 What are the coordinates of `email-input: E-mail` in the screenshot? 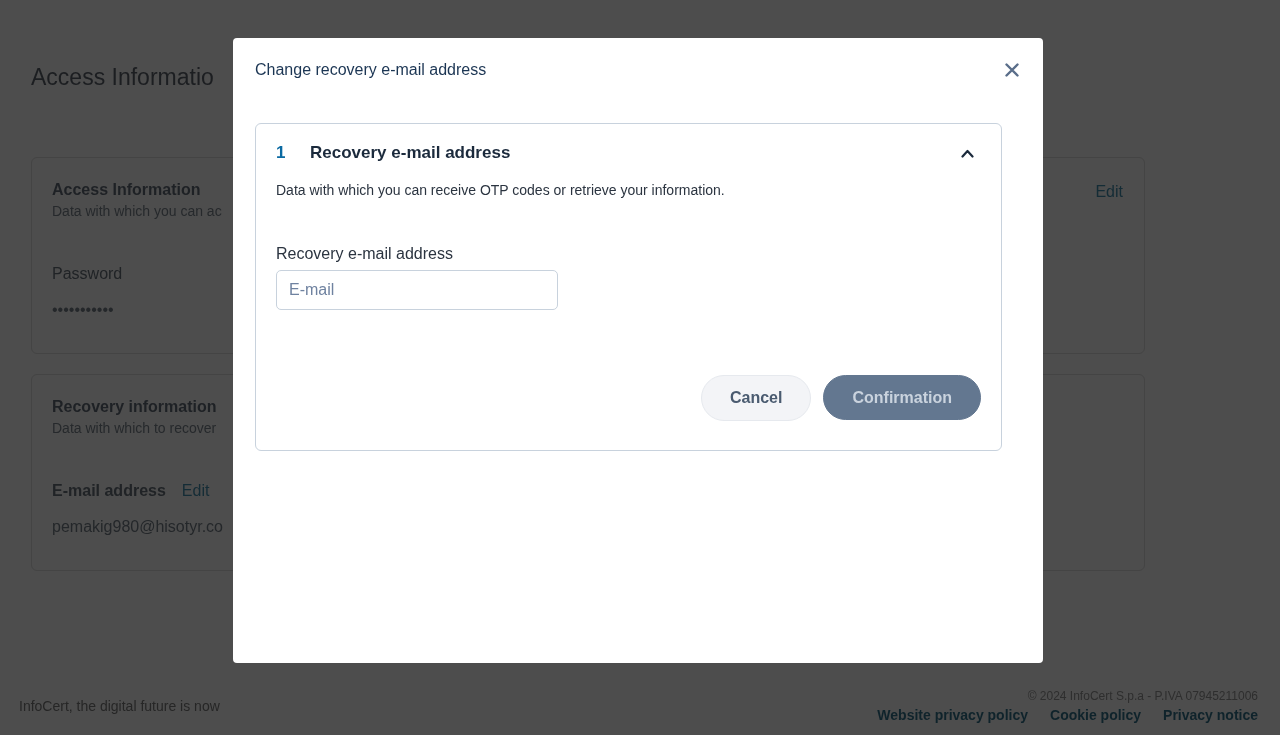 It's located at (417, 290).